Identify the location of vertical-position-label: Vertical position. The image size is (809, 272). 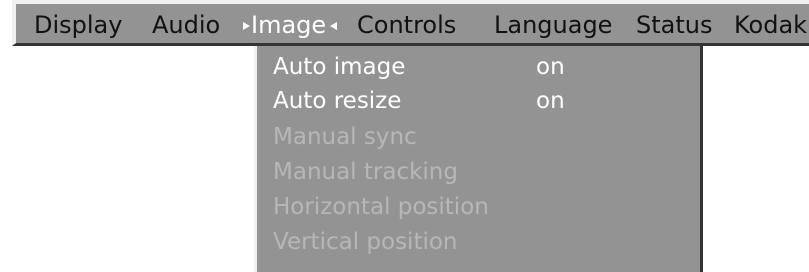
(365, 242).